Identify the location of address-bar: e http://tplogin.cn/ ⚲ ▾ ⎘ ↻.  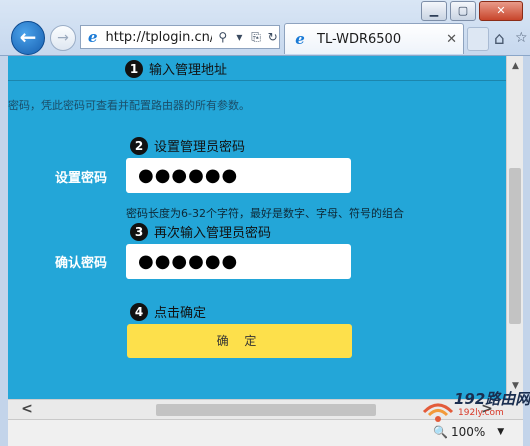
(180, 37).